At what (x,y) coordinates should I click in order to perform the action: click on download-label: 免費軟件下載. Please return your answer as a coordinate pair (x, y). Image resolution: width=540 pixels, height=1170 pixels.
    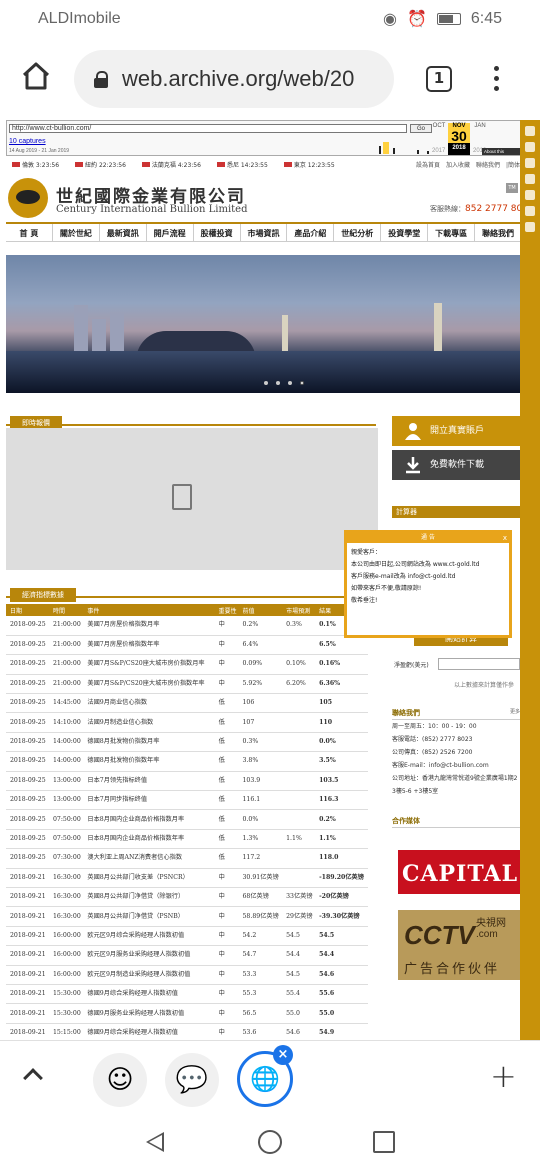
    Looking at the image, I should click on (457, 465).